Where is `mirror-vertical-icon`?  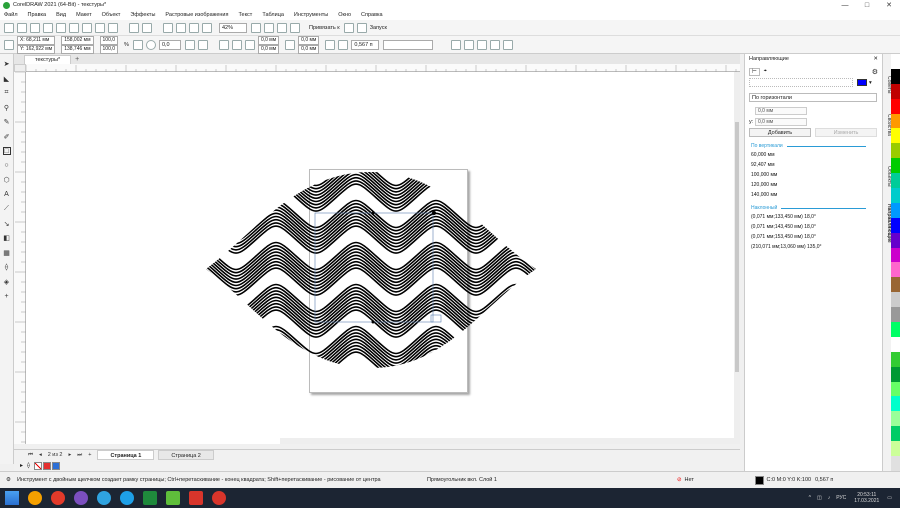 mirror-vertical-icon is located at coordinates (202, 44).